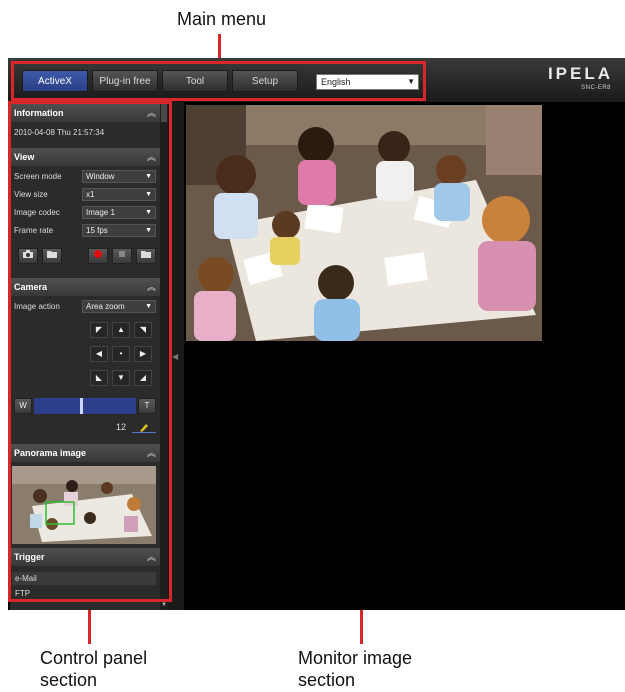  What do you see at coordinates (175, 356) in the screenshot?
I see `collapse-left-icon: ◀` at bounding box center [175, 356].